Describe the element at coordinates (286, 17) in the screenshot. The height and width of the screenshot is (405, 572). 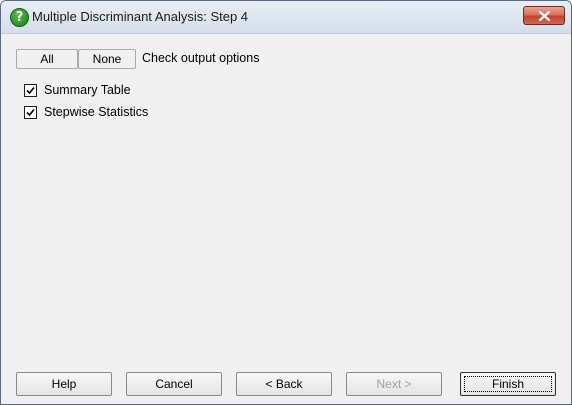
I see `title-bar: ? Multiple Discriminant Analysis: Step 4` at that location.